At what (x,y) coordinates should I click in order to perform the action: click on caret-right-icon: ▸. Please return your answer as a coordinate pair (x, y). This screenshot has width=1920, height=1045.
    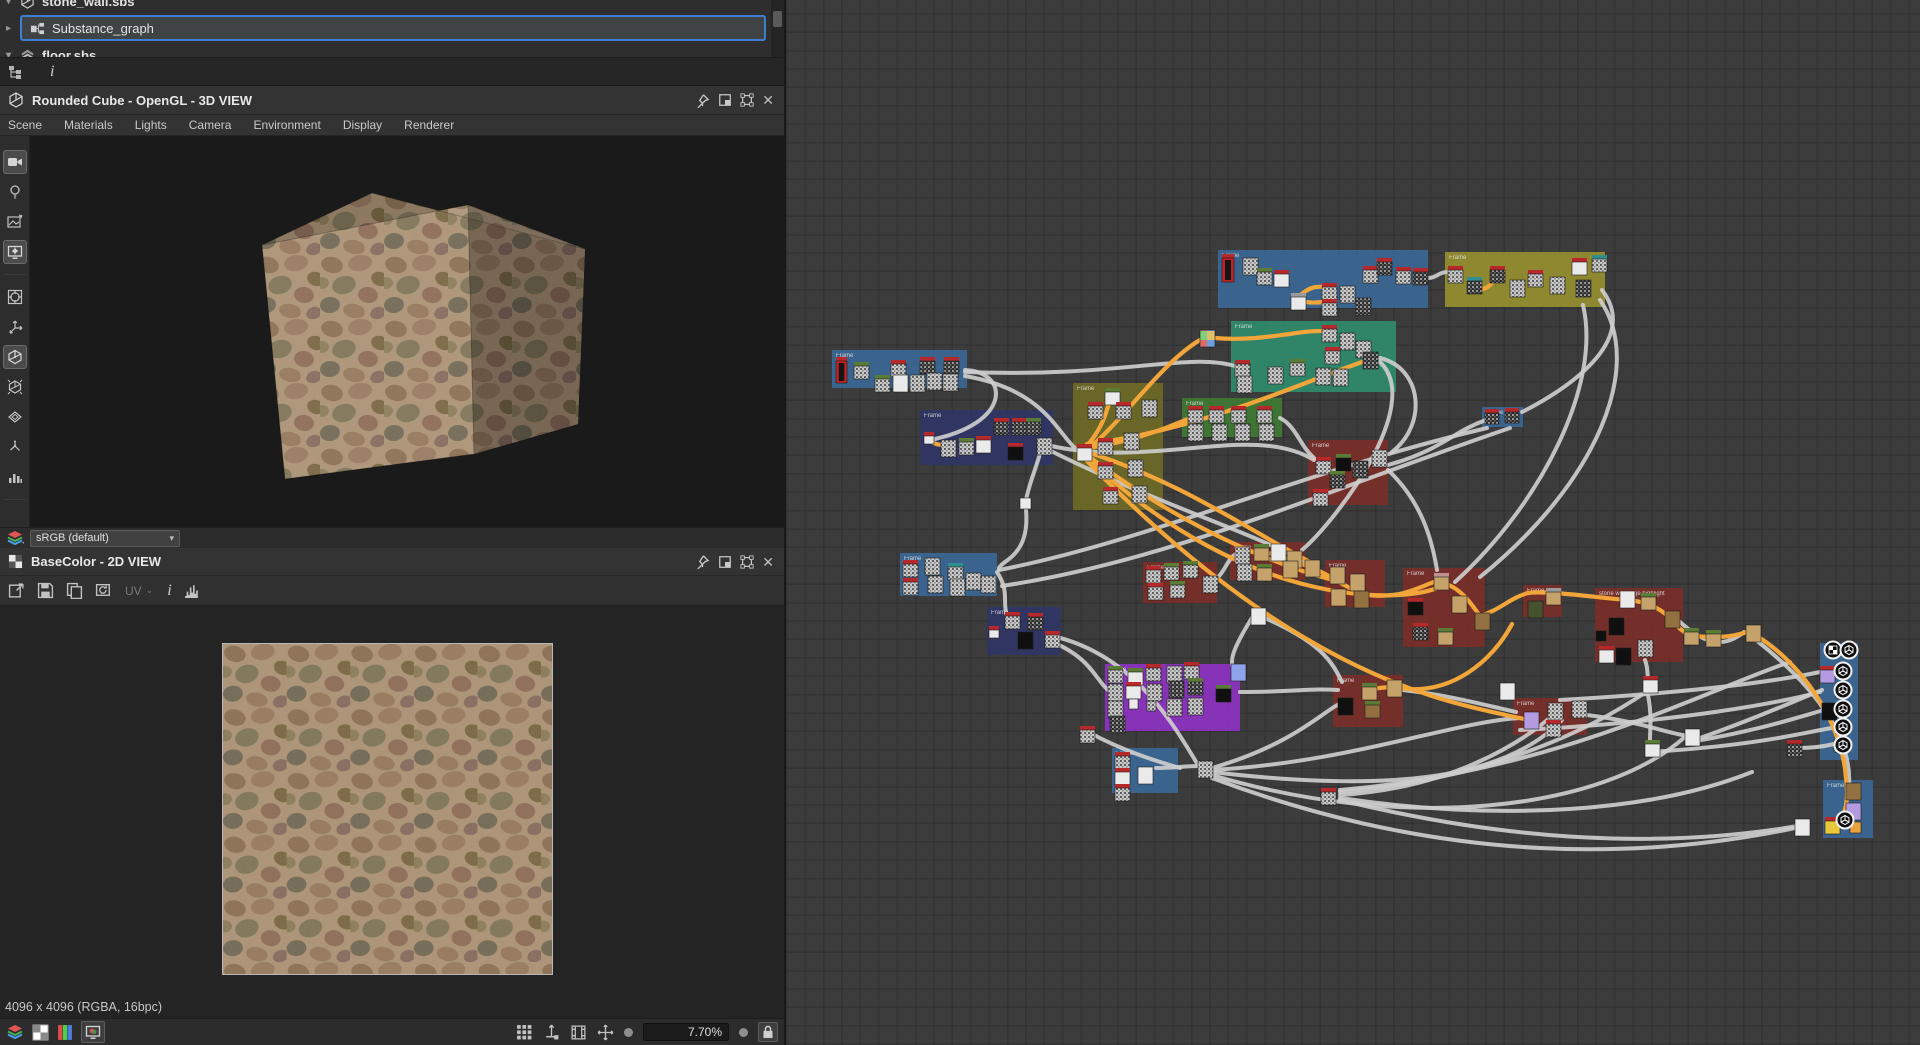
    Looking at the image, I should click on (13, 28).